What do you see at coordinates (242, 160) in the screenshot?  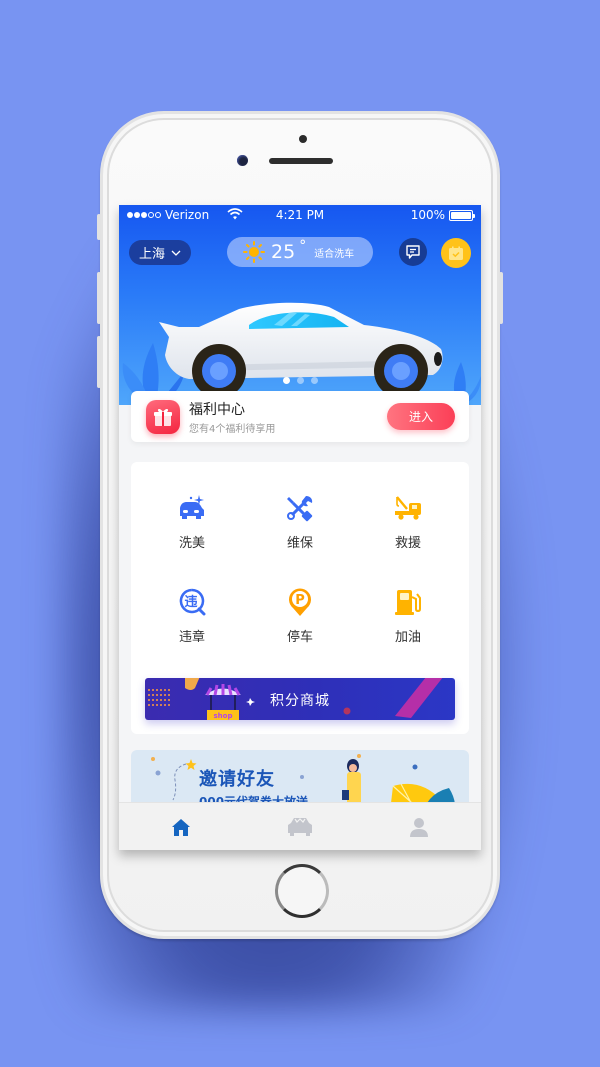 I see `front-camera` at bounding box center [242, 160].